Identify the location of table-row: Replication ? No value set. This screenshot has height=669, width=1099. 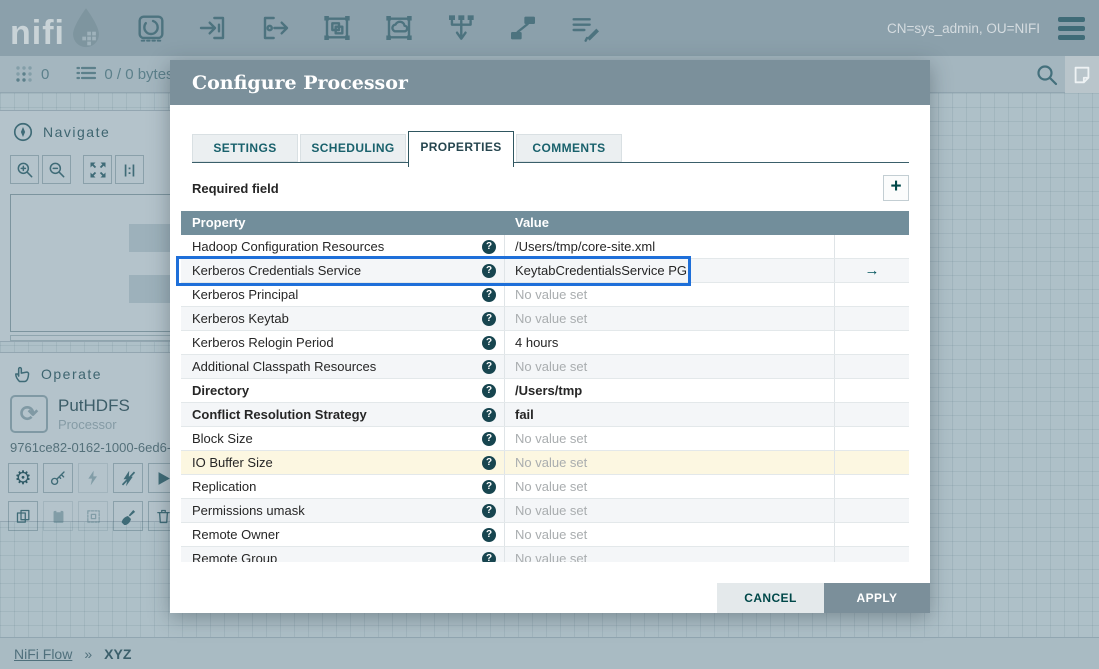
(545, 487).